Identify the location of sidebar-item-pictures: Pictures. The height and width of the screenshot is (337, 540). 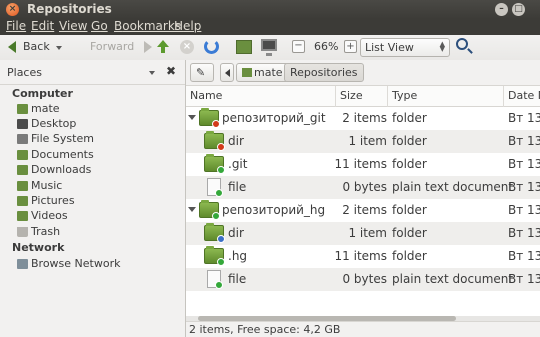
(99, 201).